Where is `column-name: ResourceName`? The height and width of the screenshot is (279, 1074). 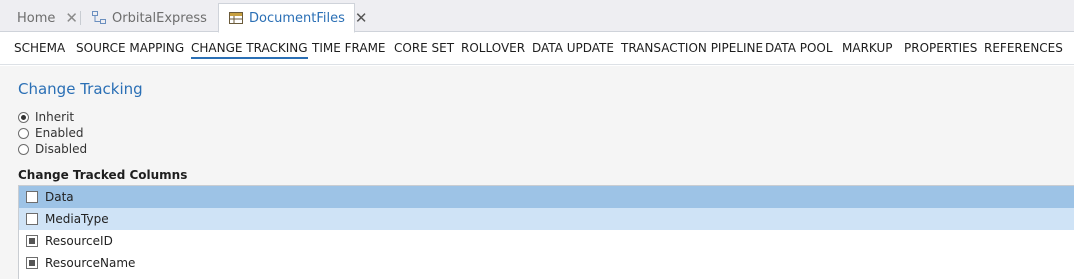 column-name: ResourceName is located at coordinates (90, 263).